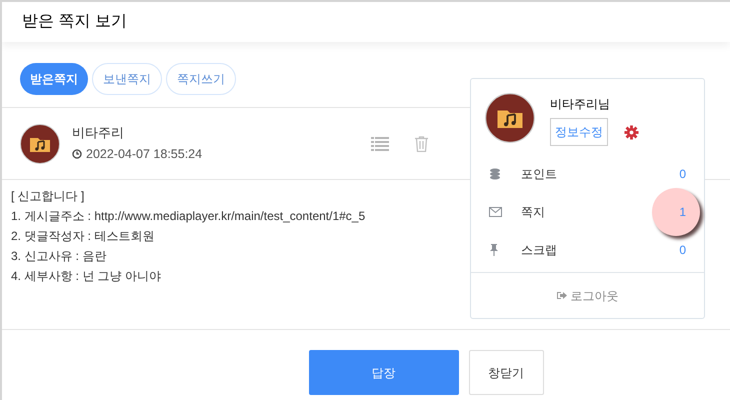 The width and height of the screenshot is (730, 400). I want to click on coins-icon, so click(495, 174).